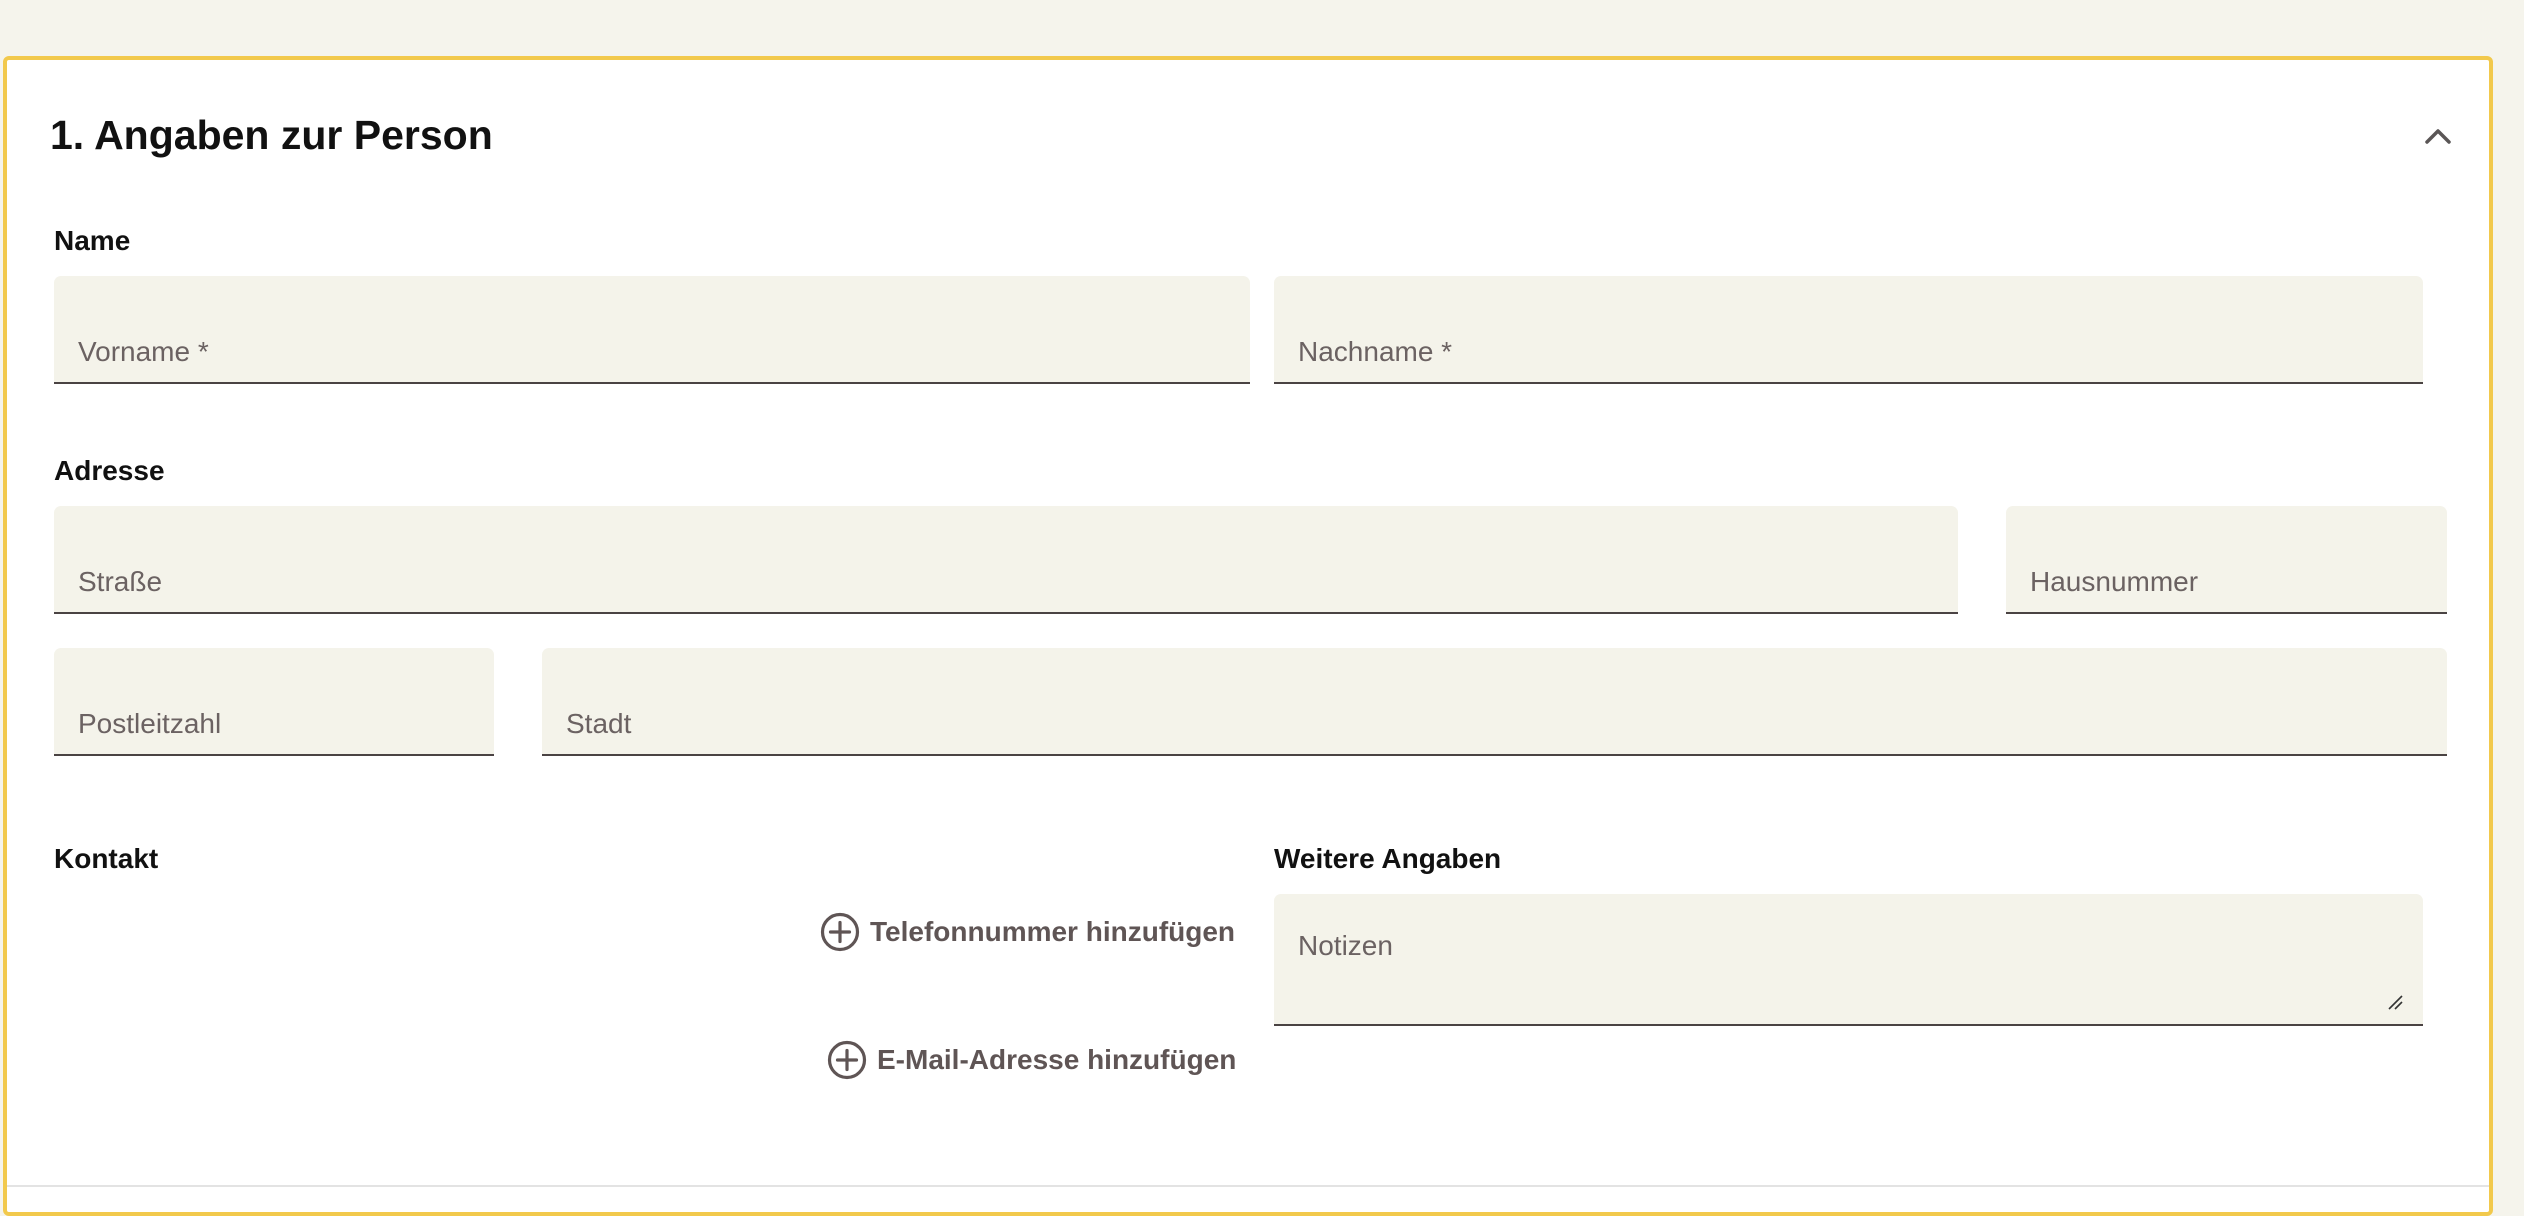  I want to click on nachname-field, so click(1848, 330).